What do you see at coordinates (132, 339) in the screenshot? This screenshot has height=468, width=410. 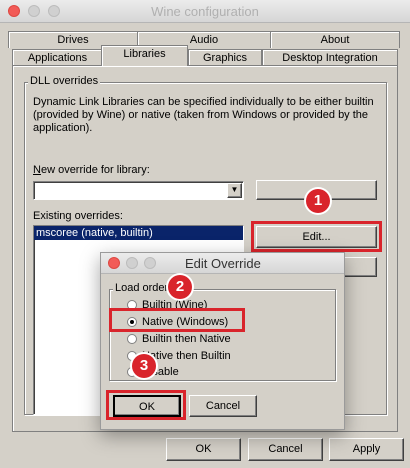 I see `radio-builtin-then-native-circle` at bounding box center [132, 339].